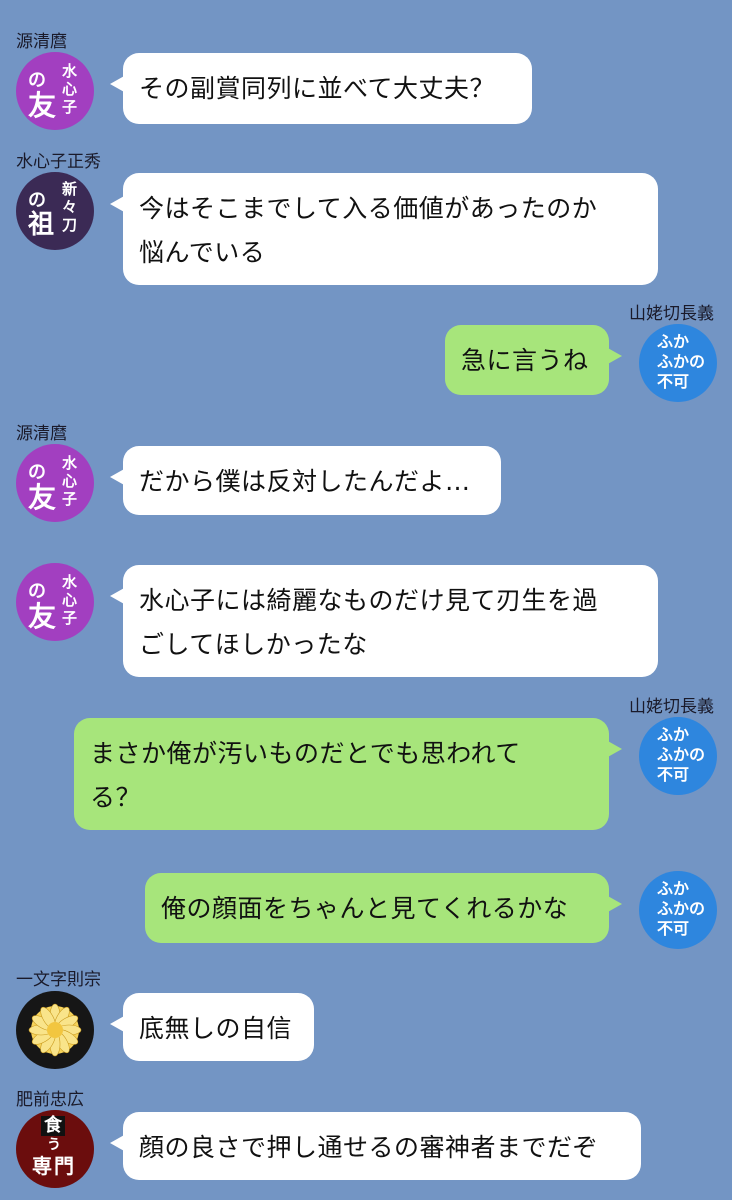 The image size is (732, 1200). I want to click on sender-name: 一文字則宗, so click(58, 980).